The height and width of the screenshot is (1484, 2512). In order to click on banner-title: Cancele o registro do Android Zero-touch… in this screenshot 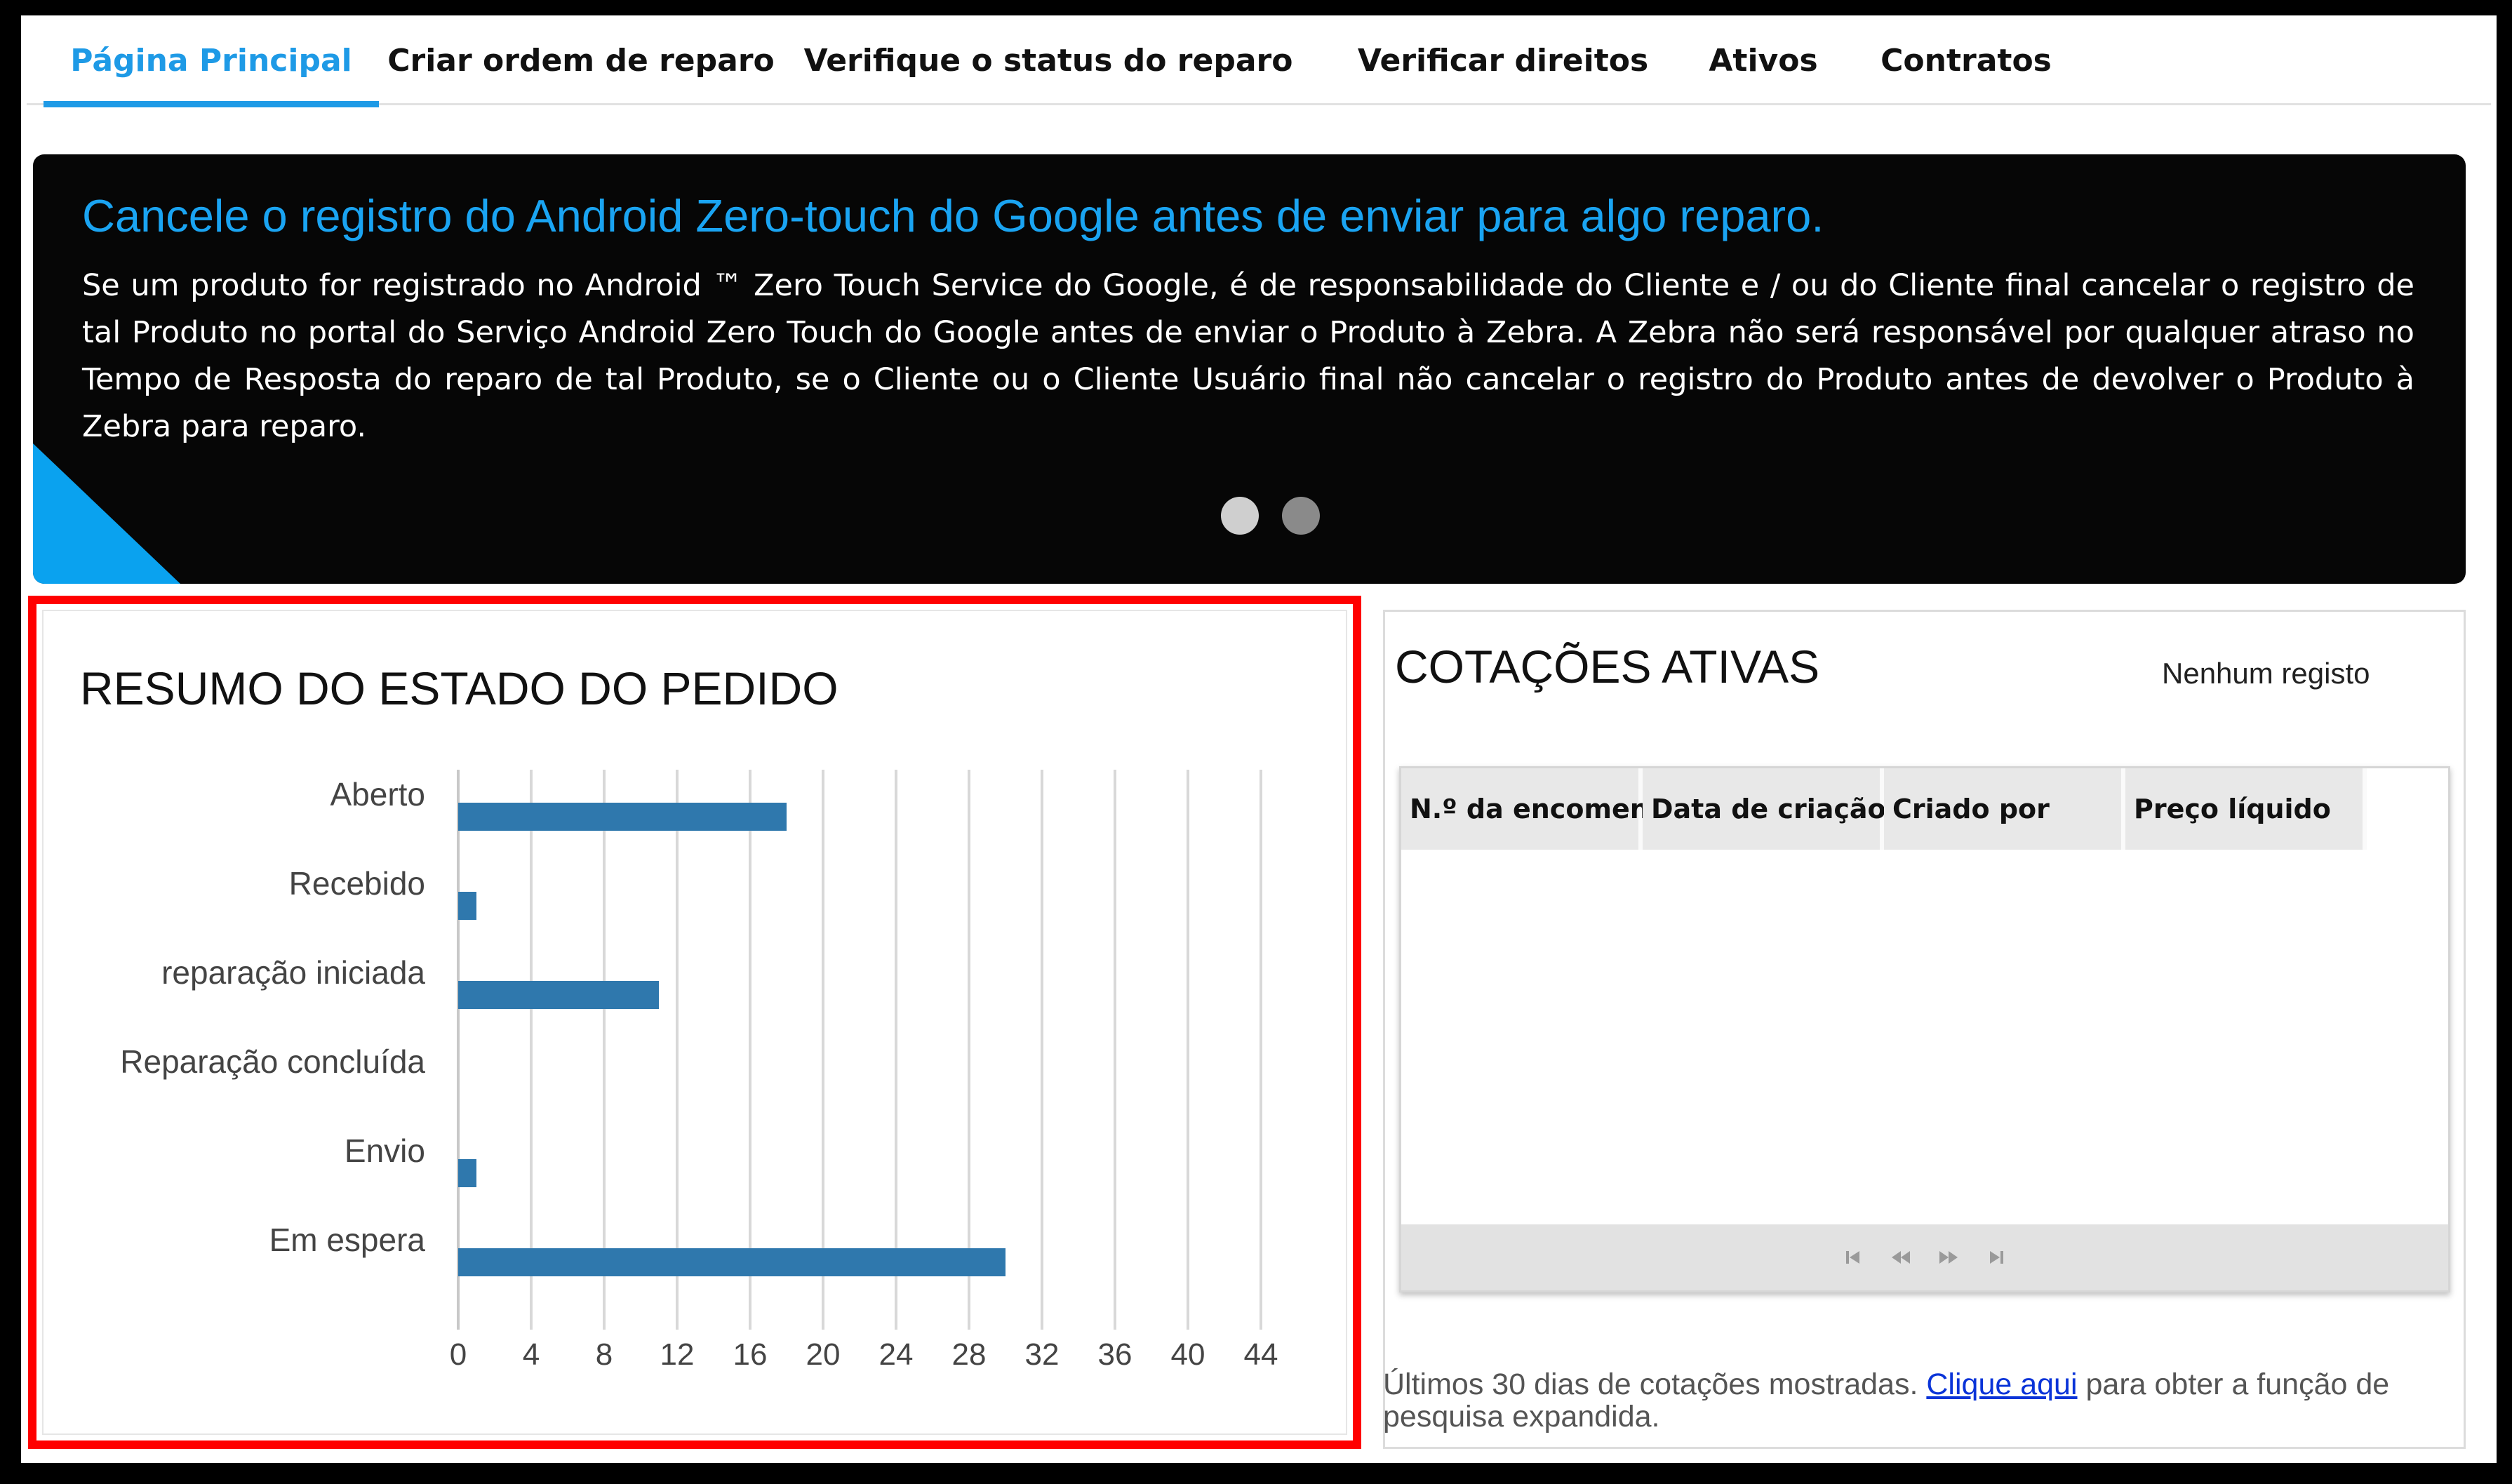, I will do `click(953, 215)`.